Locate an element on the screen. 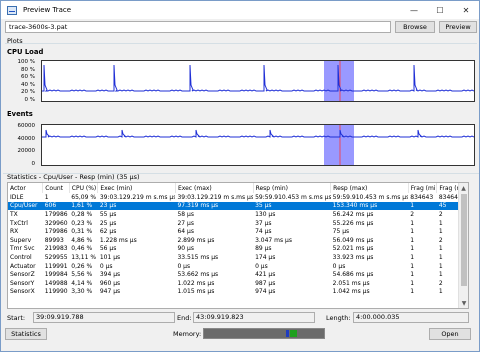 The image size is (480, 352). table-cell: 89993 is located at coordinates (54, 240).